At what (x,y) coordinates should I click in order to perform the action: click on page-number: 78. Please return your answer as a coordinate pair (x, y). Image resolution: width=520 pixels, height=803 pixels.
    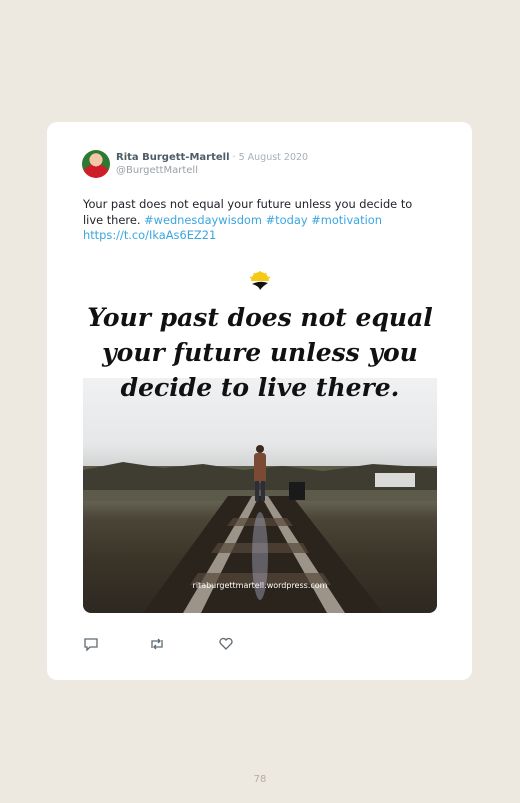
    Looking at the image, I should click on (260, 779).